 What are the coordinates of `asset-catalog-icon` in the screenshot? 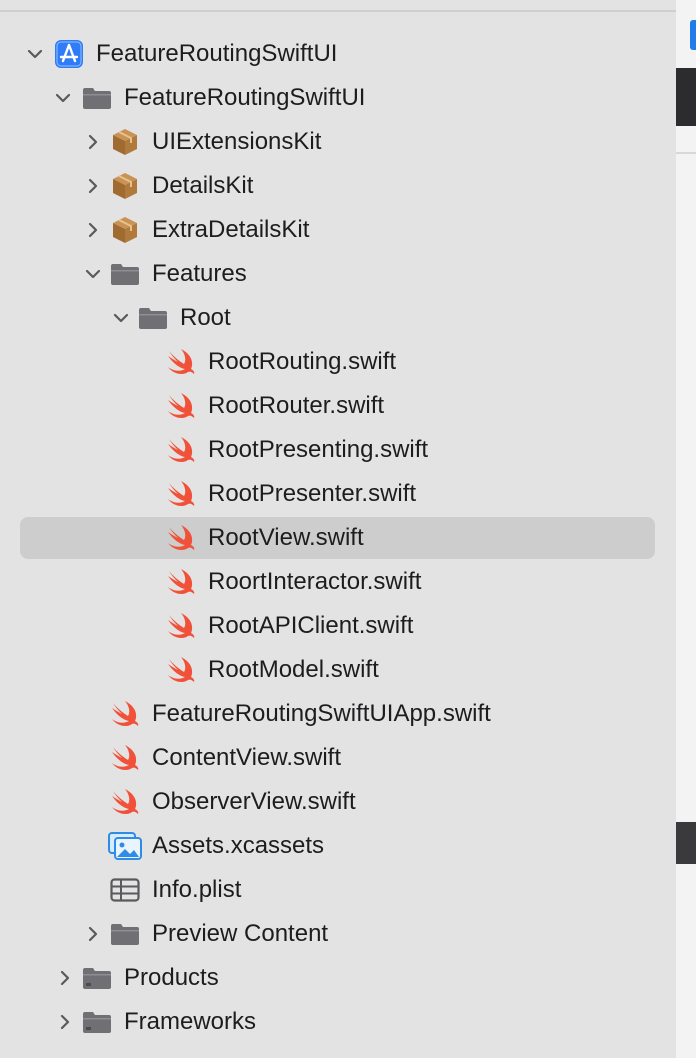 It's located at (125, 846).